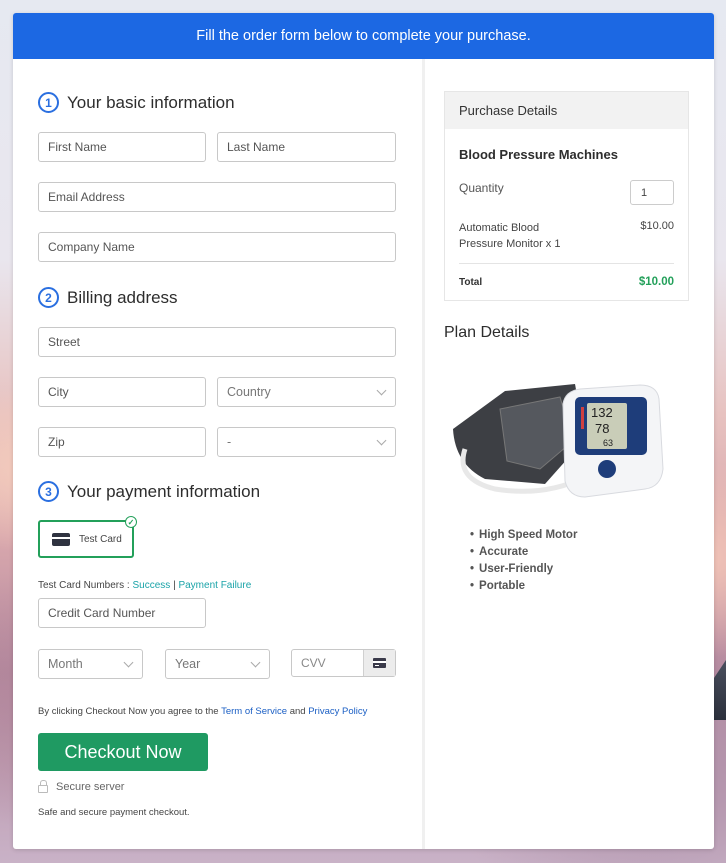 Image resolution: width=726 pixels, height=863 pixels. I want to click on safe-checkout-text: Safe and secure payment checkout., so click(114, 812).